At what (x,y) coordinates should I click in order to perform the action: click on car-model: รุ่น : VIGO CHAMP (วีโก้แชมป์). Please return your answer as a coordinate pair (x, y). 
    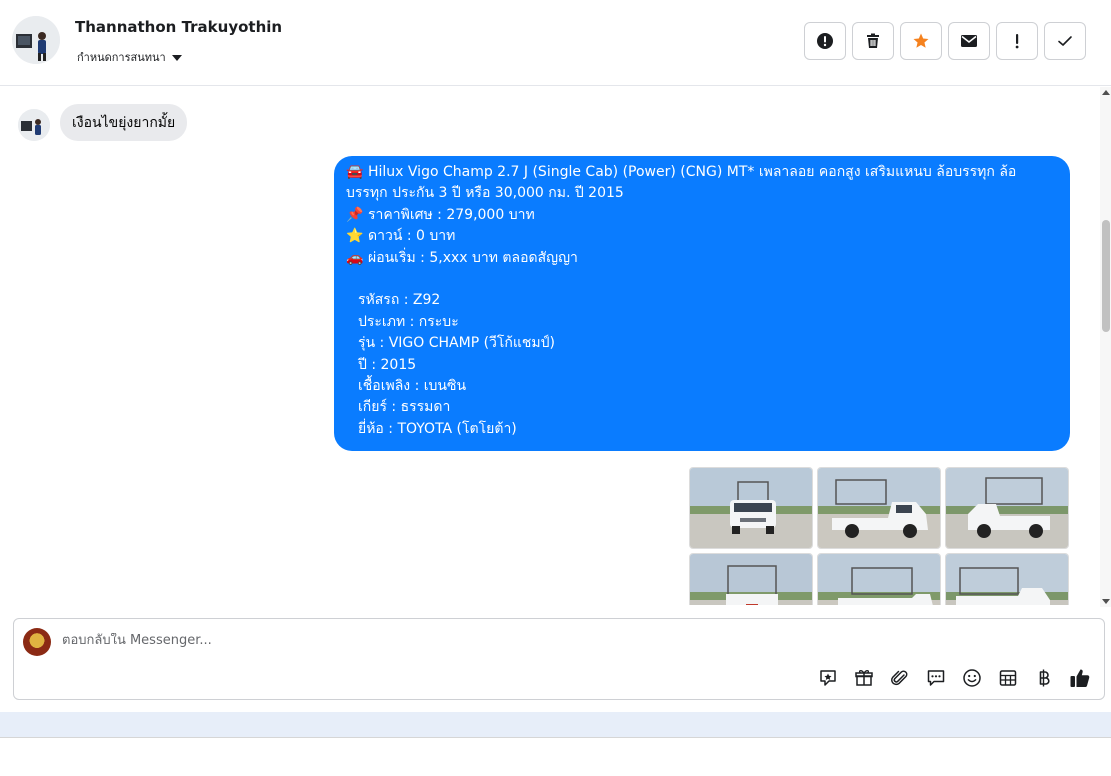
    Looking at the image, I should click on (457, 343).